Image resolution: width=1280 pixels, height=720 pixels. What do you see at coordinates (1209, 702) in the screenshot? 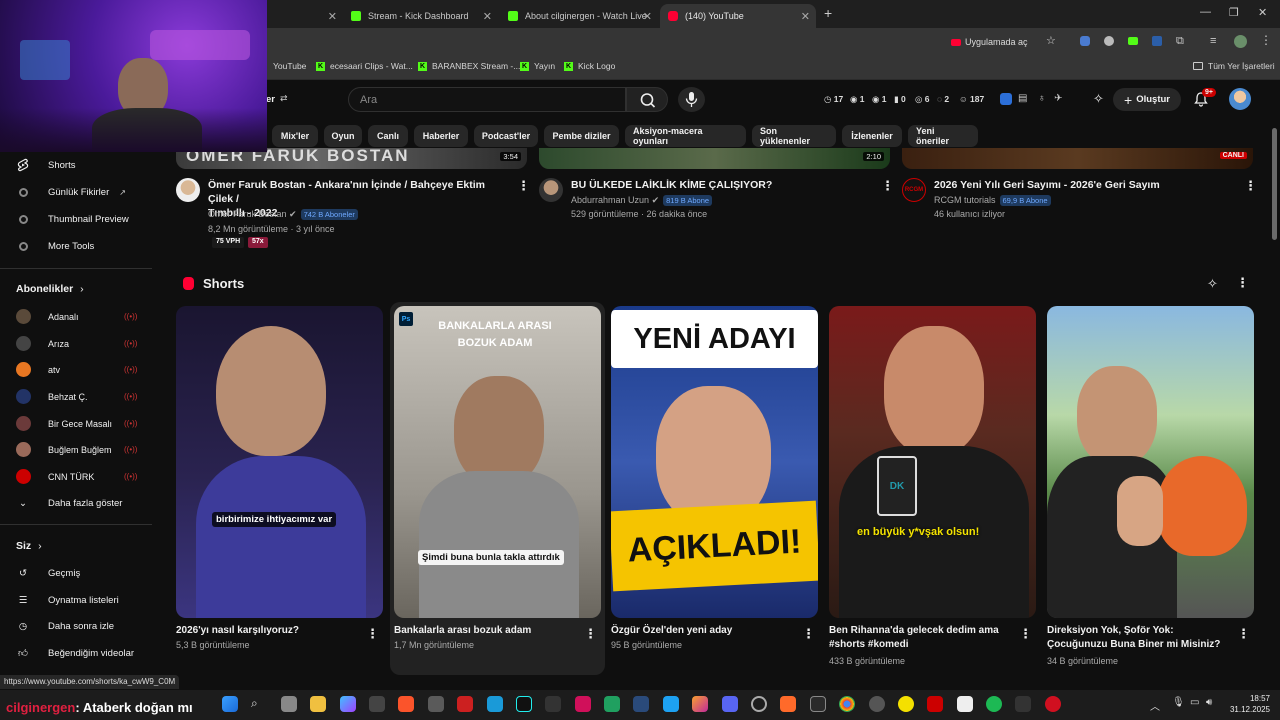
I see `volume-icon: 🔊︎` at bounding box center [1209, 702].